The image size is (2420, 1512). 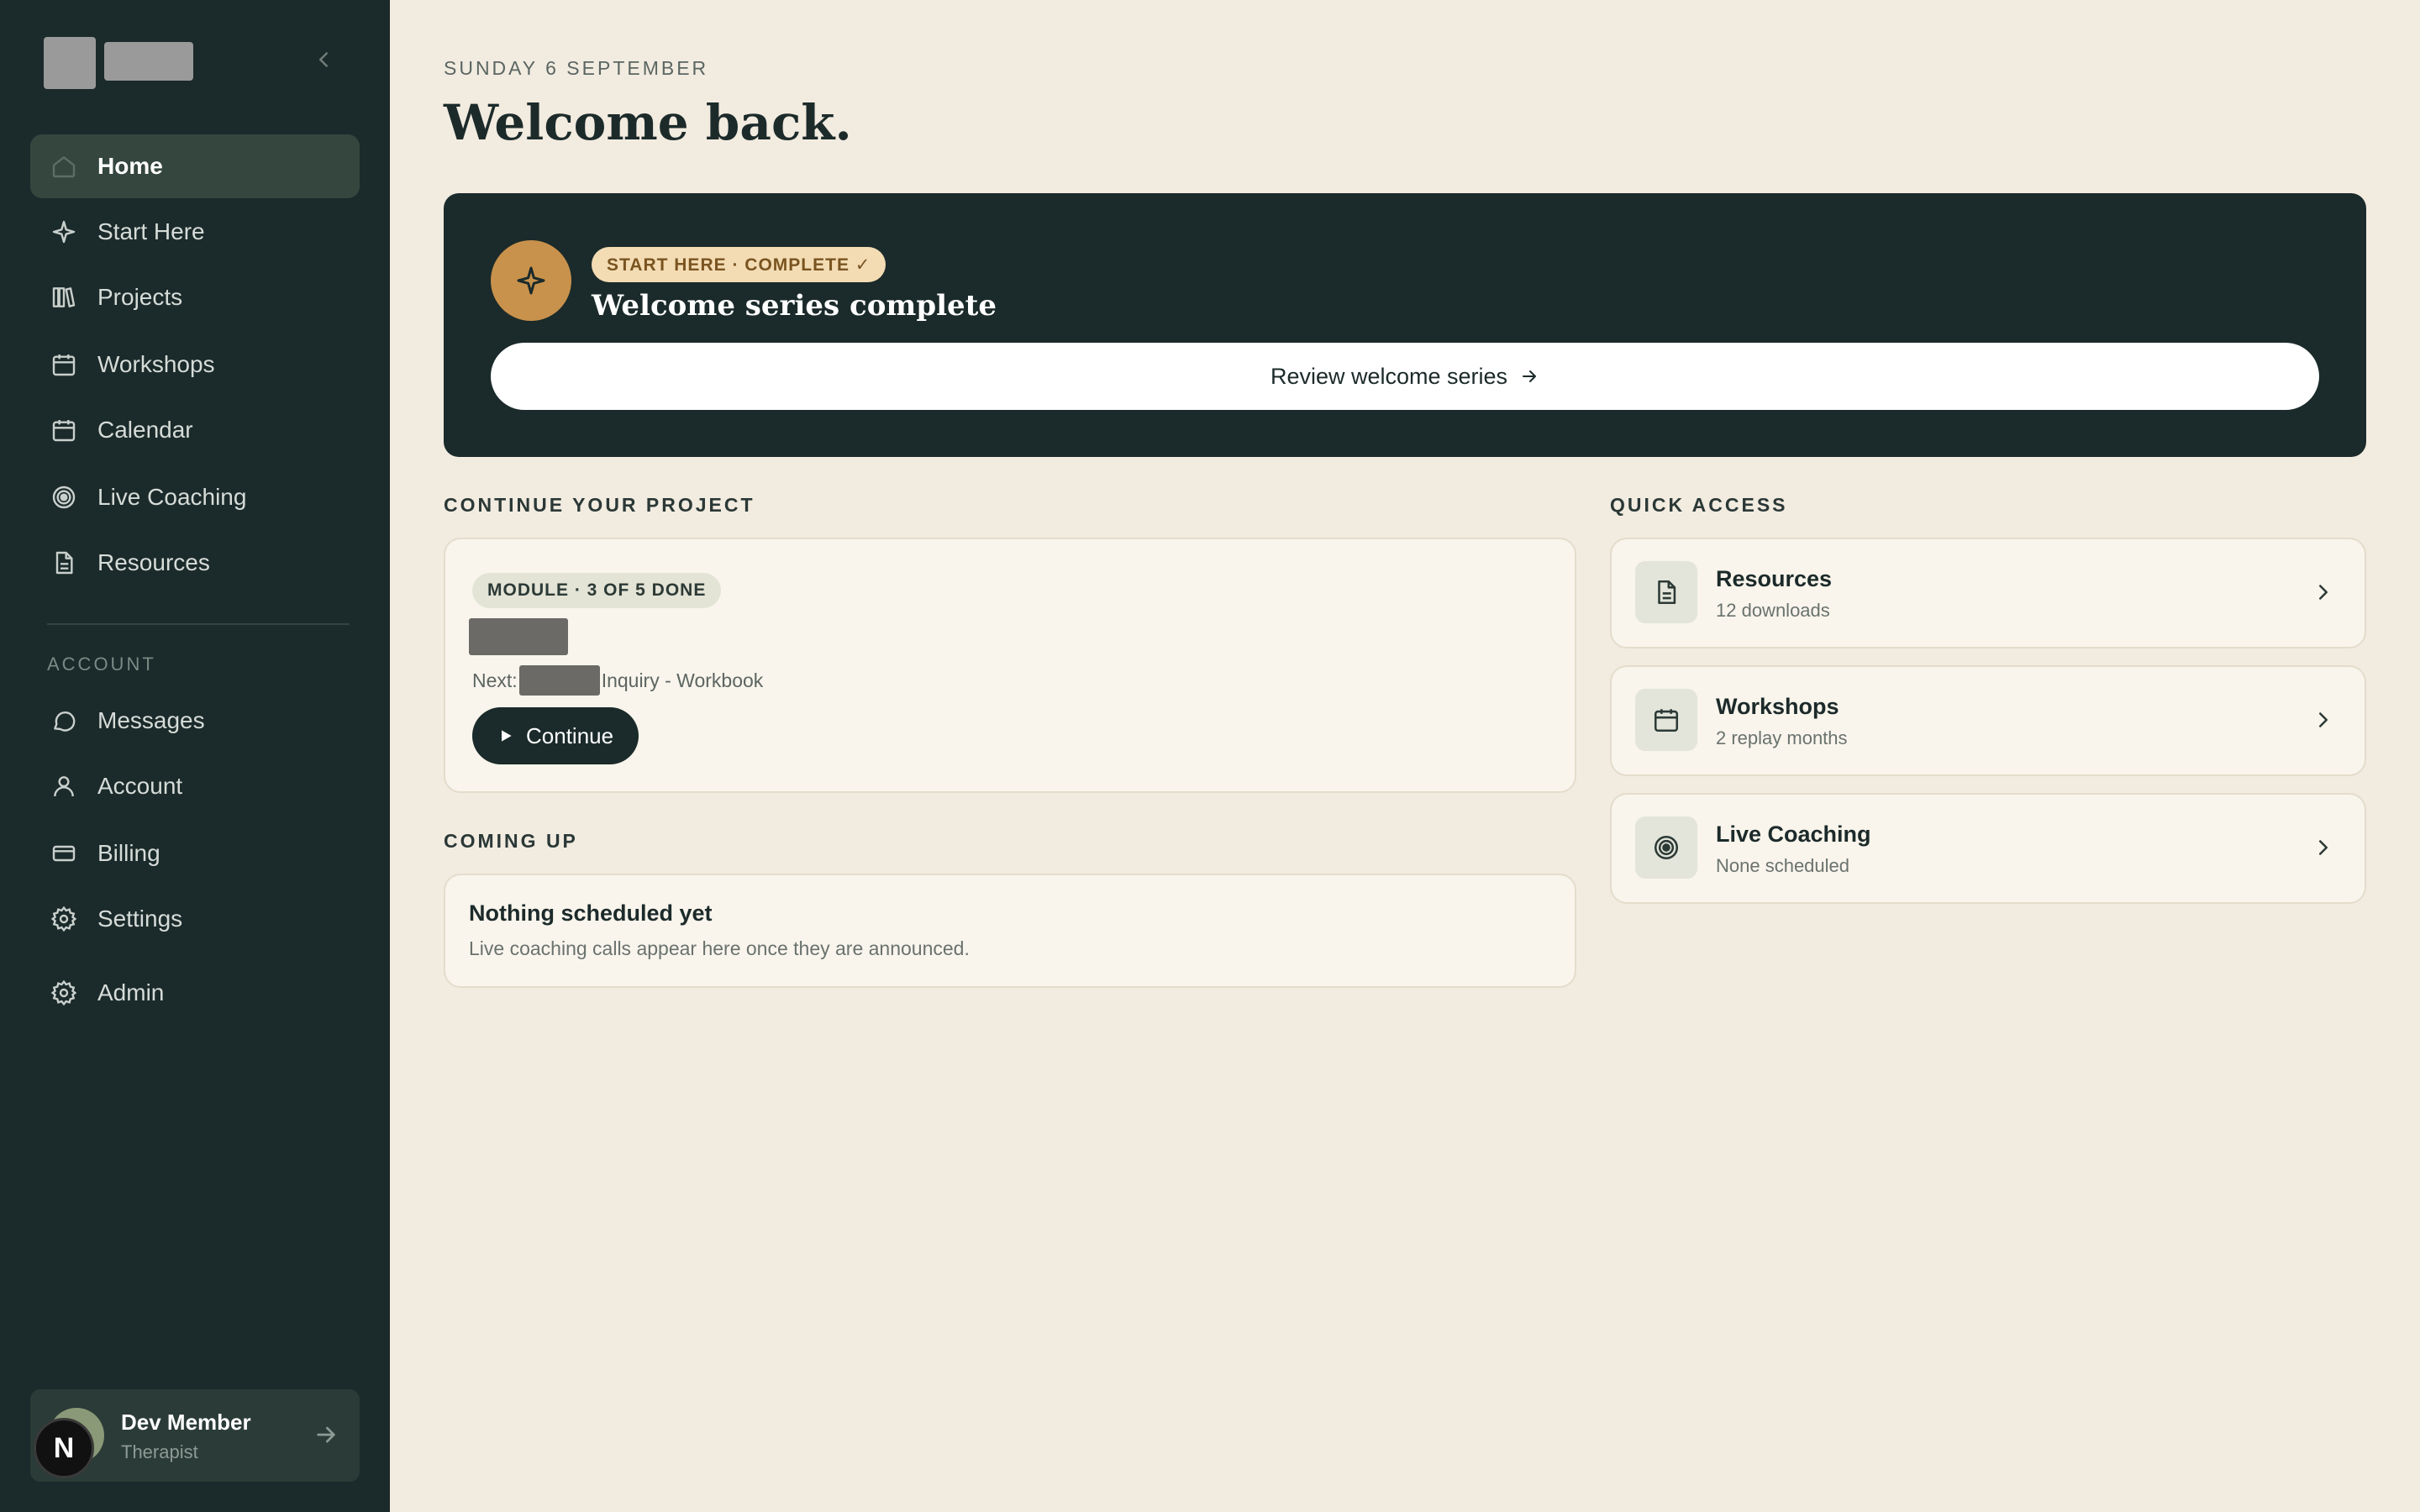 What do you see at coordinates (1773, 610) in the screenshot?
I see `quick-access-subtitle: 12 downloads` at bounding box center [1773, 610].